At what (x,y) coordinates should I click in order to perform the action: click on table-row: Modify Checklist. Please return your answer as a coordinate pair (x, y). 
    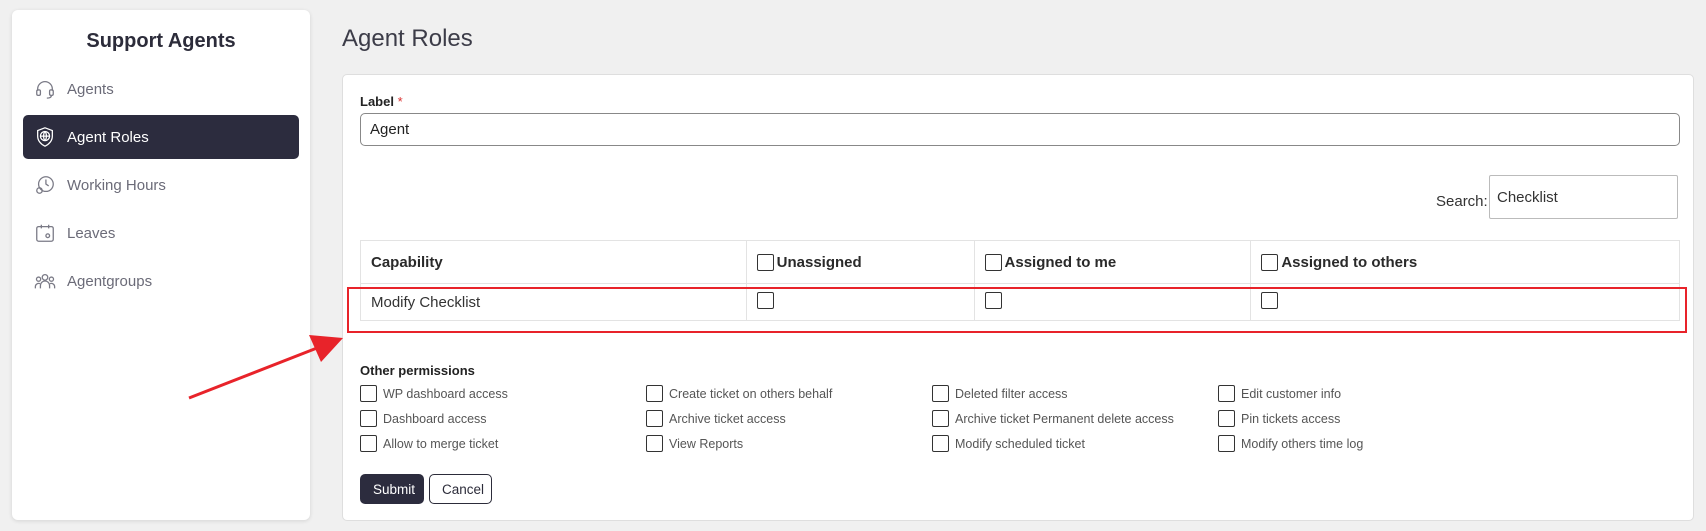
    Looking at the image, I should click on (1020, 302).